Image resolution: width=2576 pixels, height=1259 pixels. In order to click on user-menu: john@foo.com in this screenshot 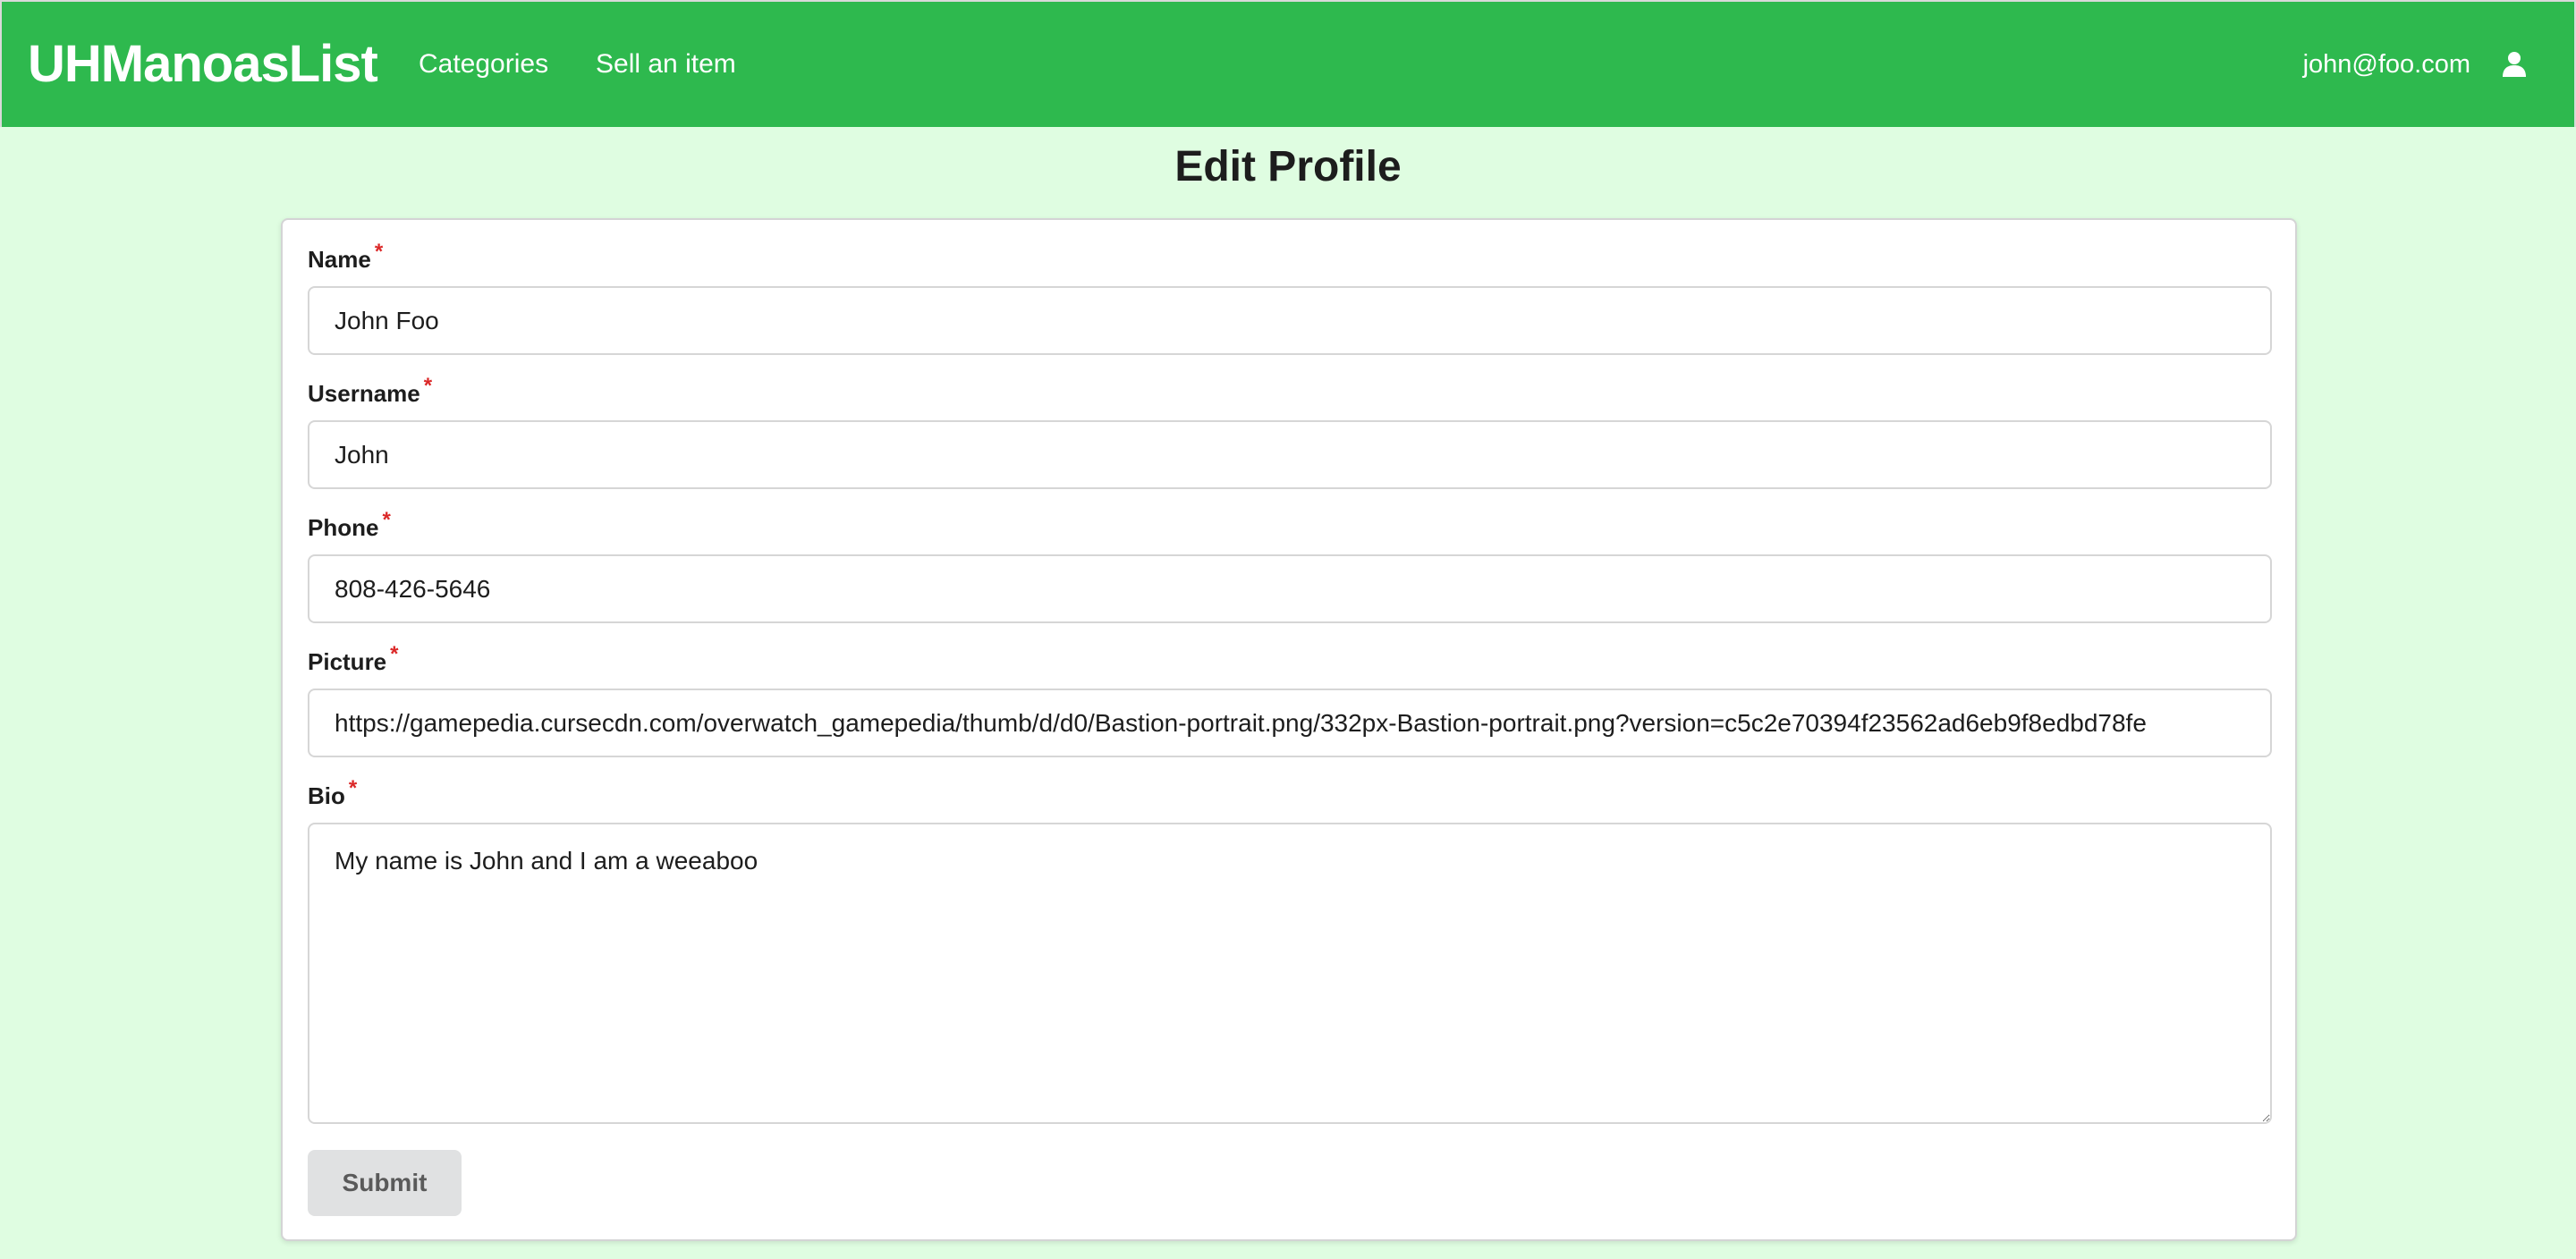, I will do `click(2415, 64)`.